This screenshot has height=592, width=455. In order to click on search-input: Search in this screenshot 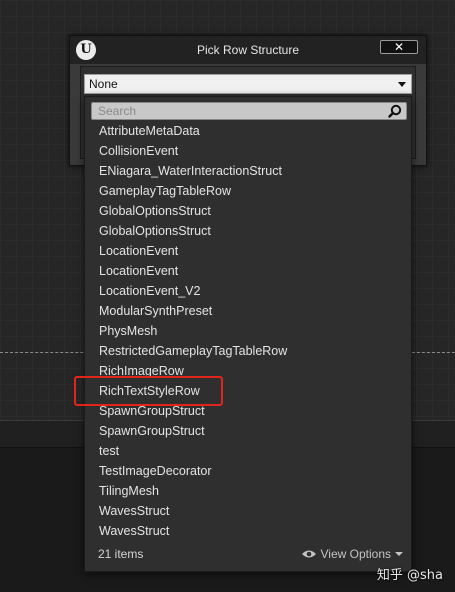, I will do `click(249, 111)`.